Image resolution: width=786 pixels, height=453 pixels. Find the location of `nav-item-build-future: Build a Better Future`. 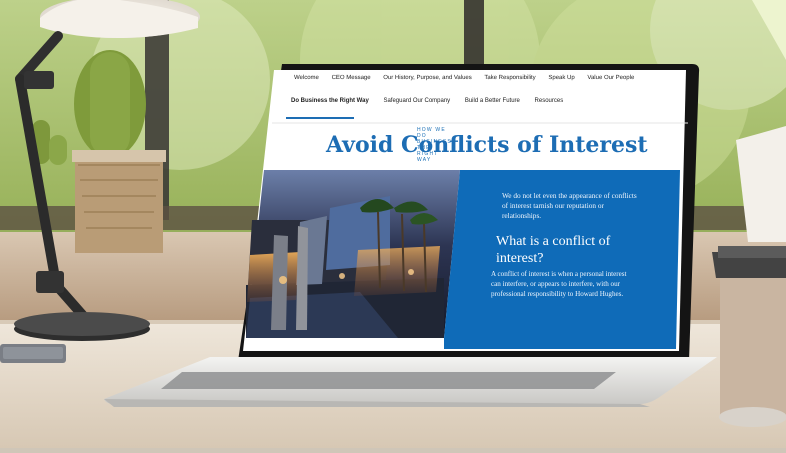

nav-item-build-future: Build a Better Future is located at coordinates (492, 101).